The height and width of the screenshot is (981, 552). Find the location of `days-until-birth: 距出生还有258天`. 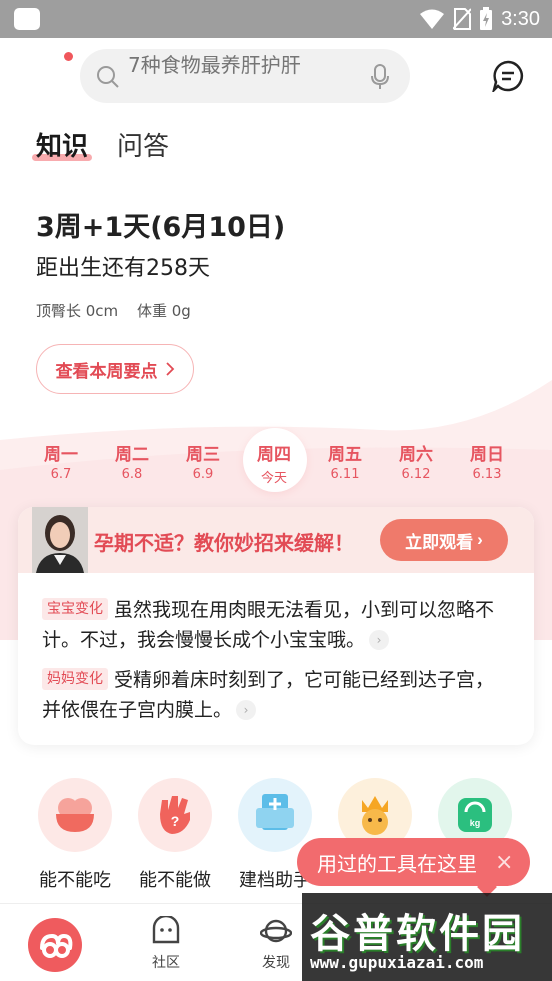

days-until-birth: 距出生还有258天 is located at coordinates (123, 268).